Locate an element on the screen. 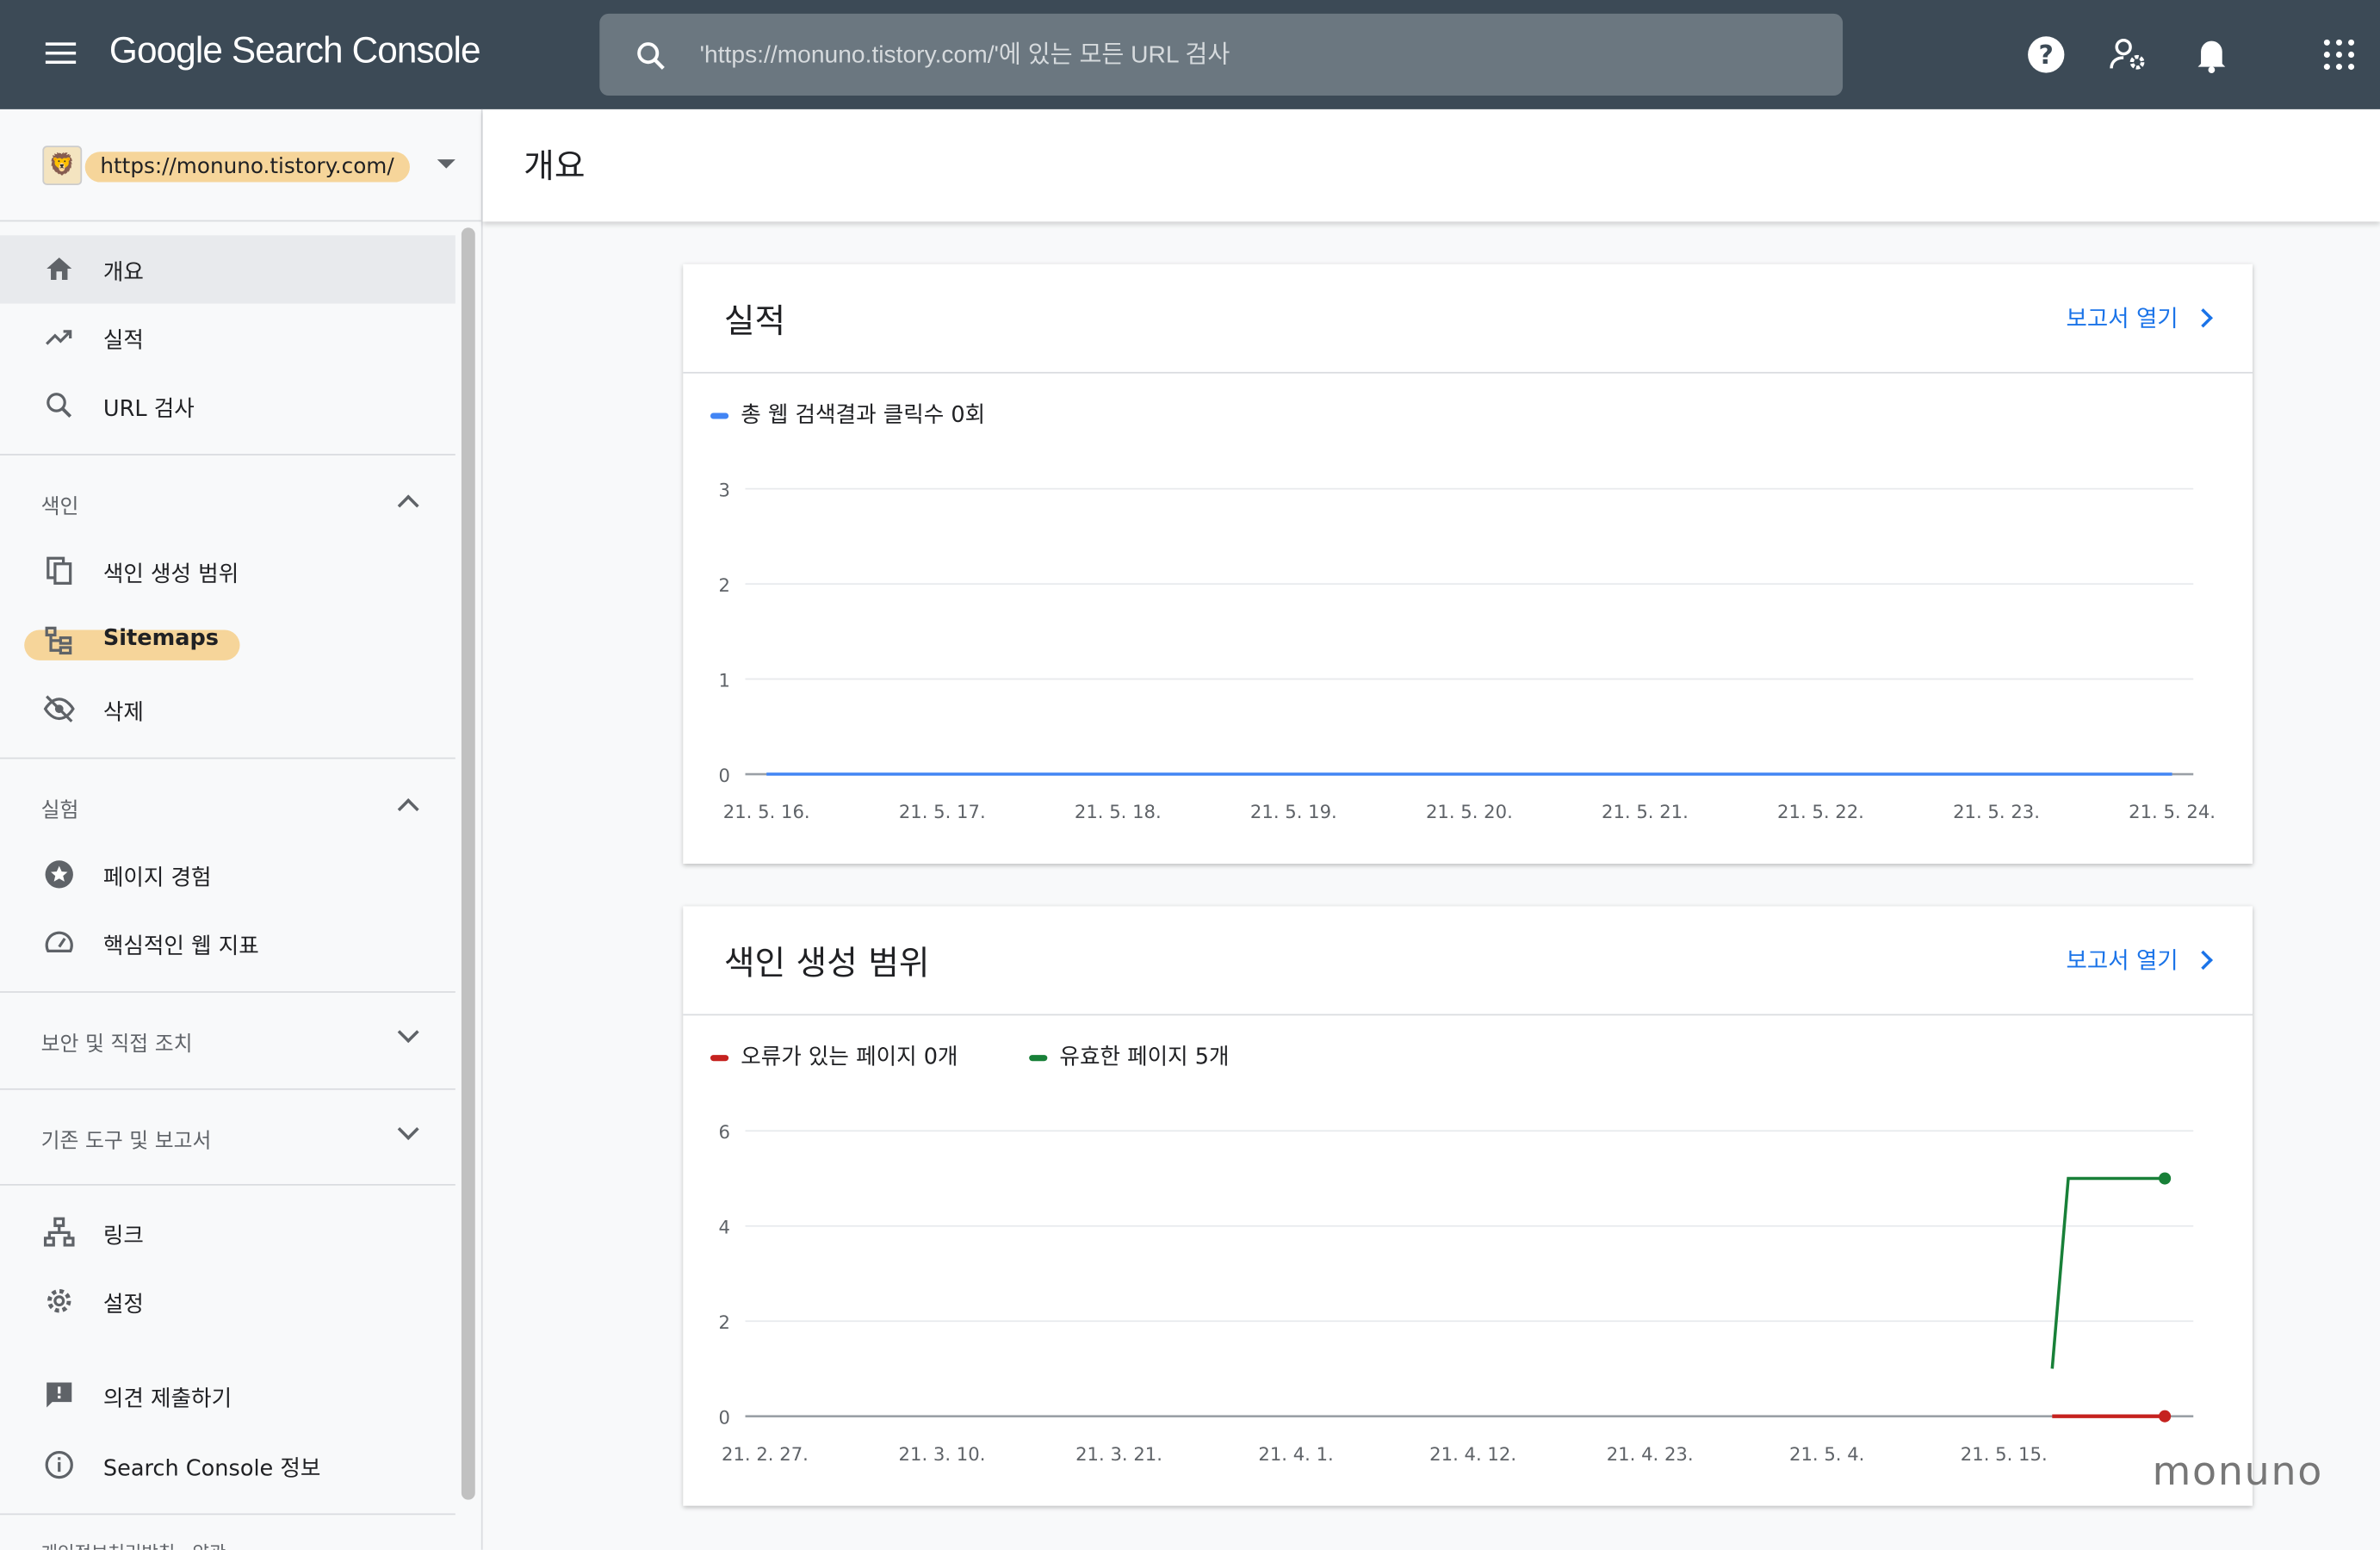  property-favicon: 🦁 is located at coordinates (62, 166).